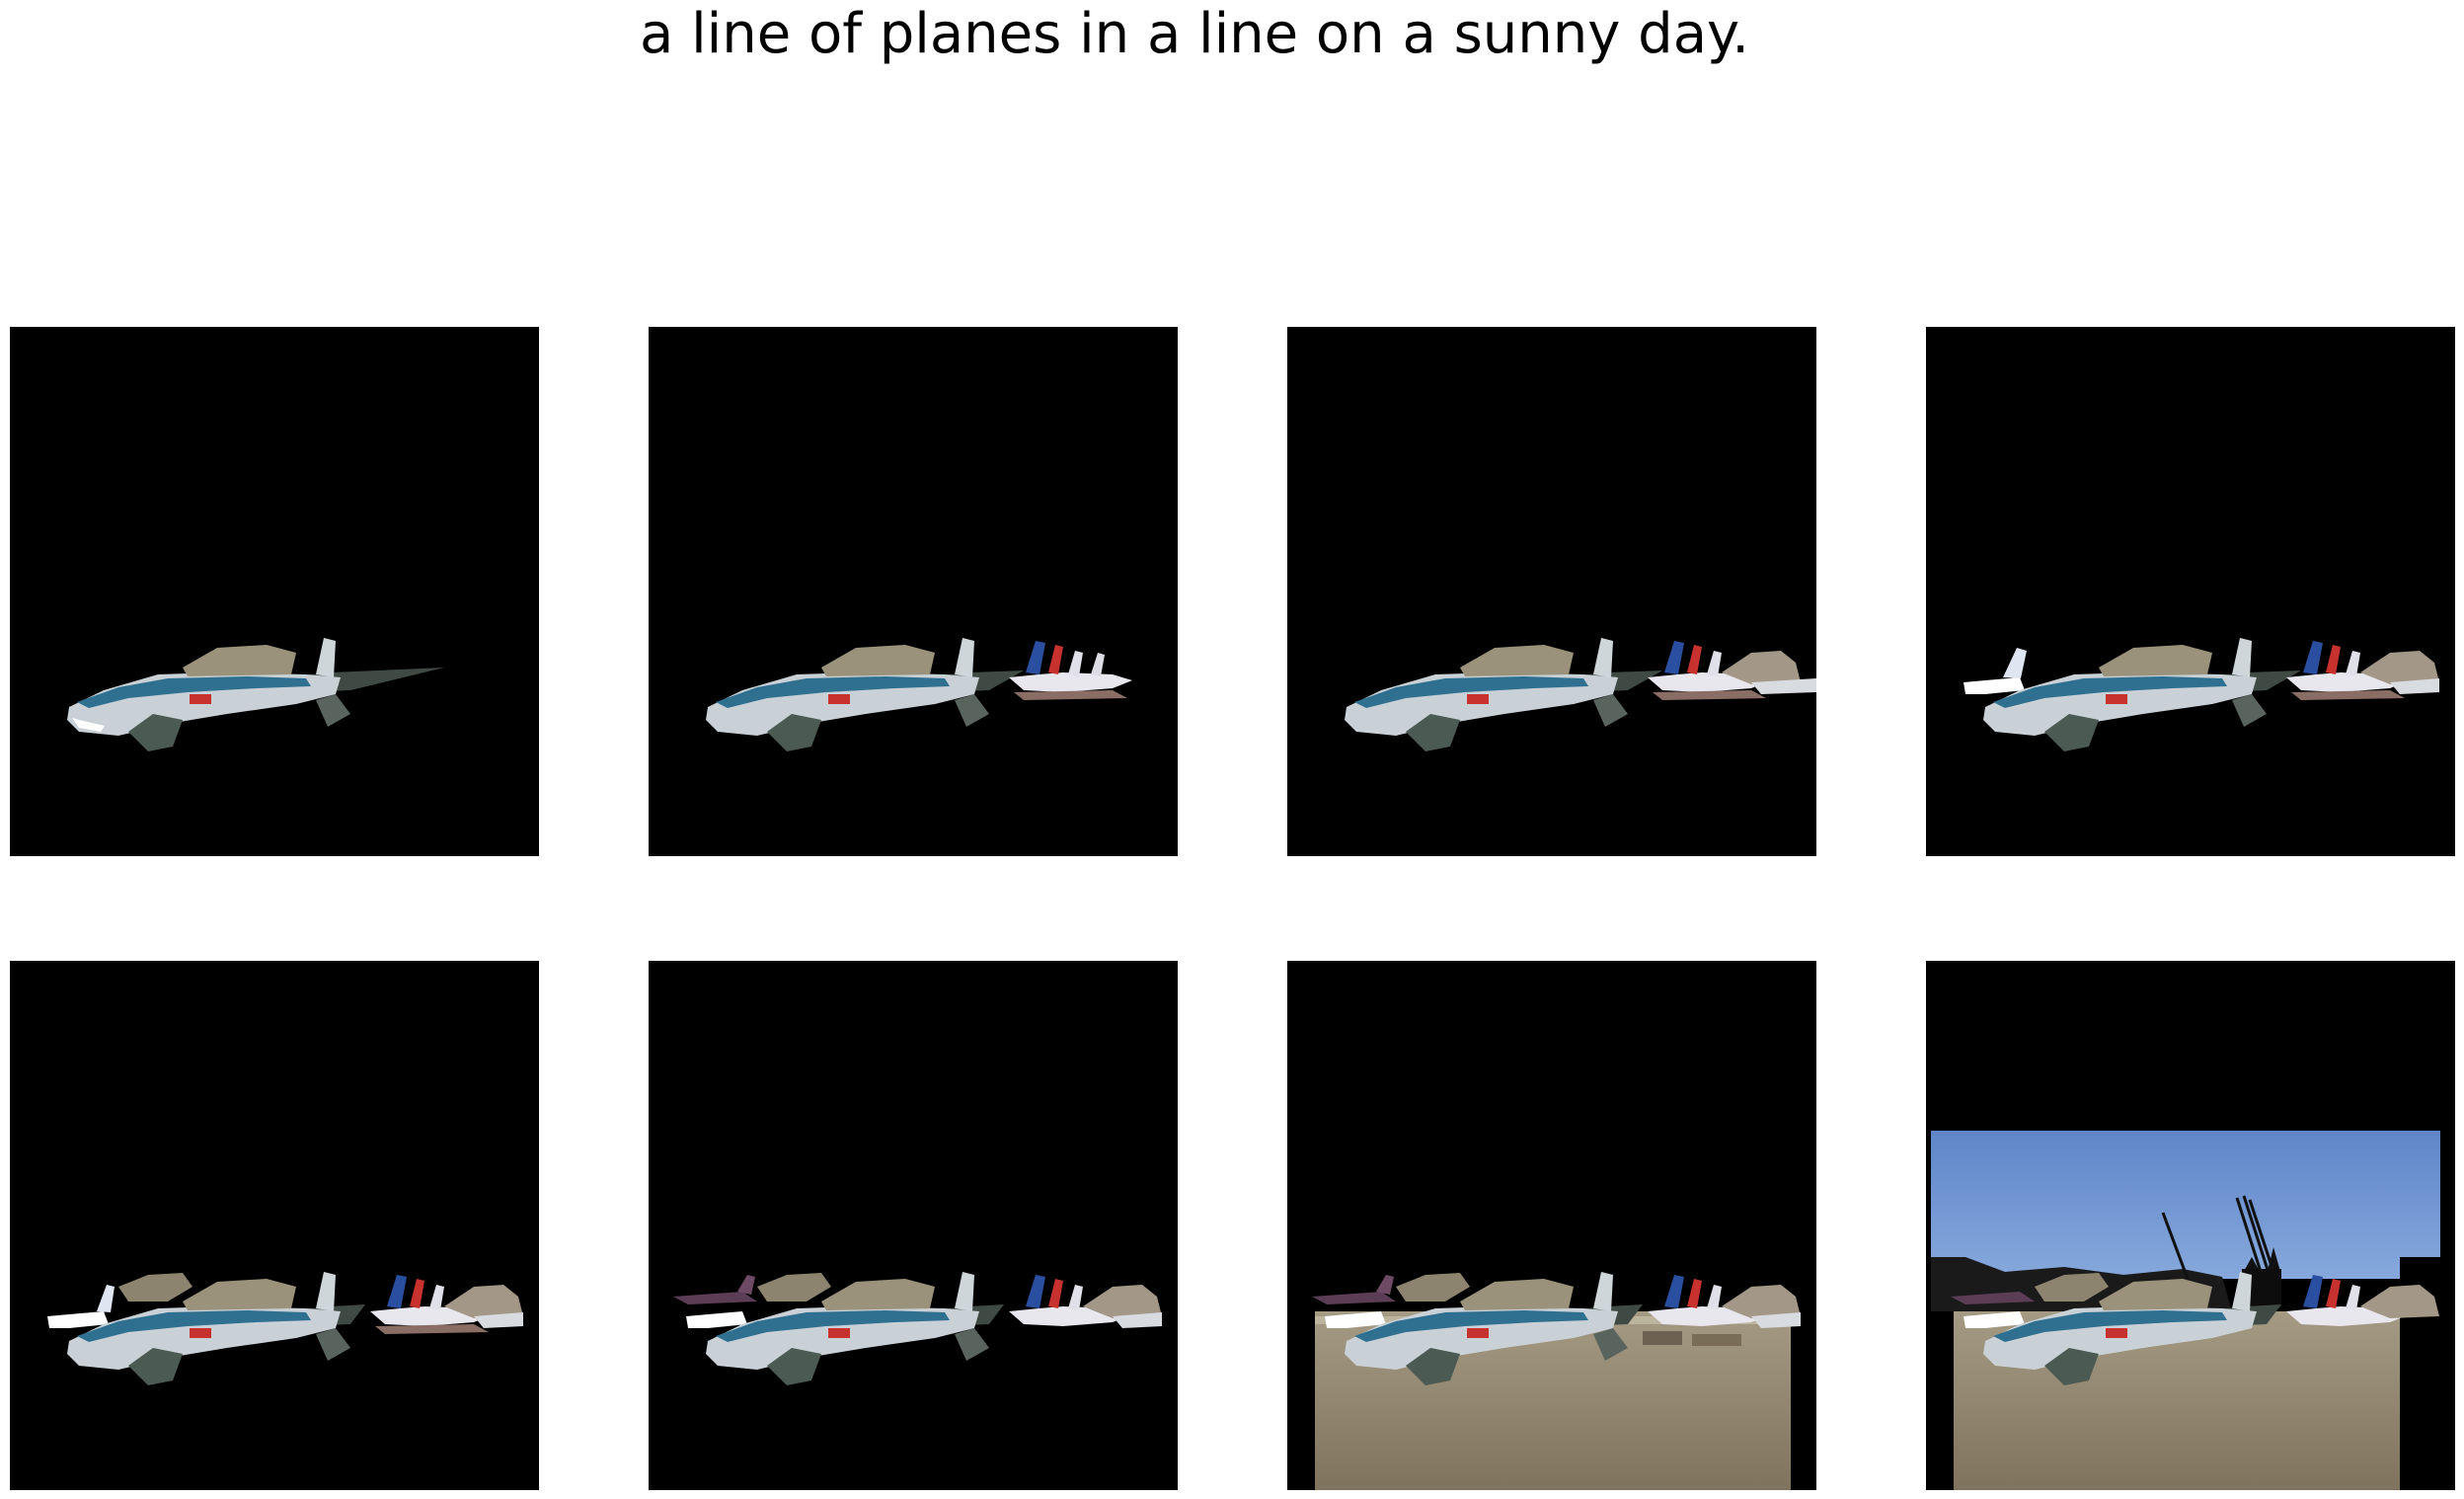 The width and height of the screenshot is (2464, 1499). I want to click on panel-8-image, so click(2193, 1310).